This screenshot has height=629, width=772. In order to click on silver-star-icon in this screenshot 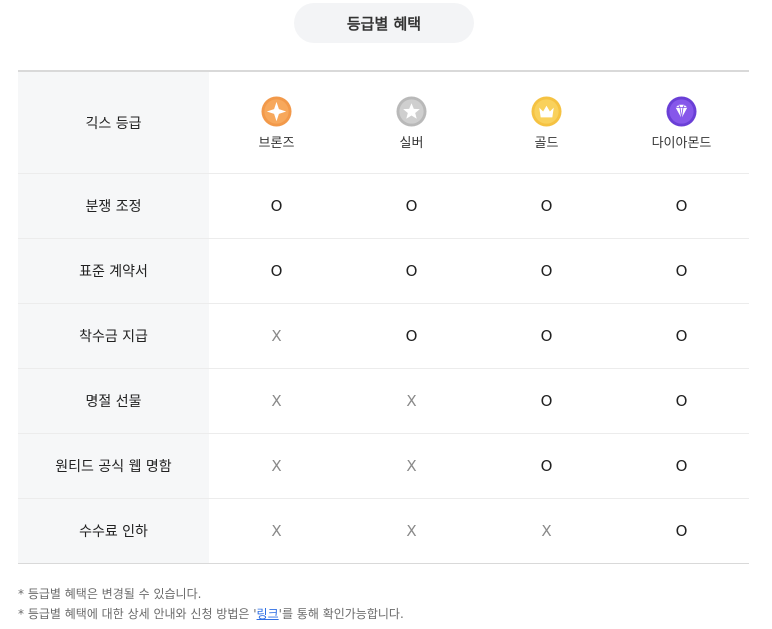, I will do `click(411, 111)`.